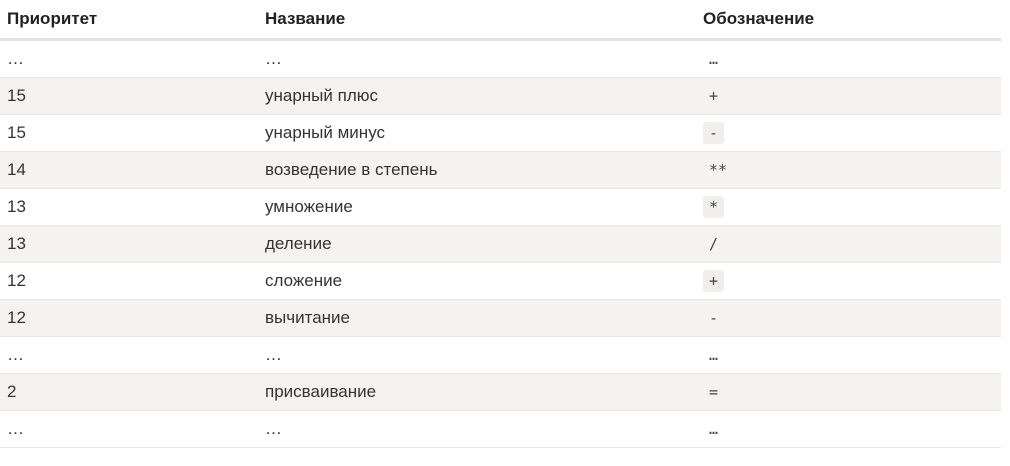  Describe the element at coordinates (848, 170) in the screenshot. I see `cell-symbol: **` at that location.